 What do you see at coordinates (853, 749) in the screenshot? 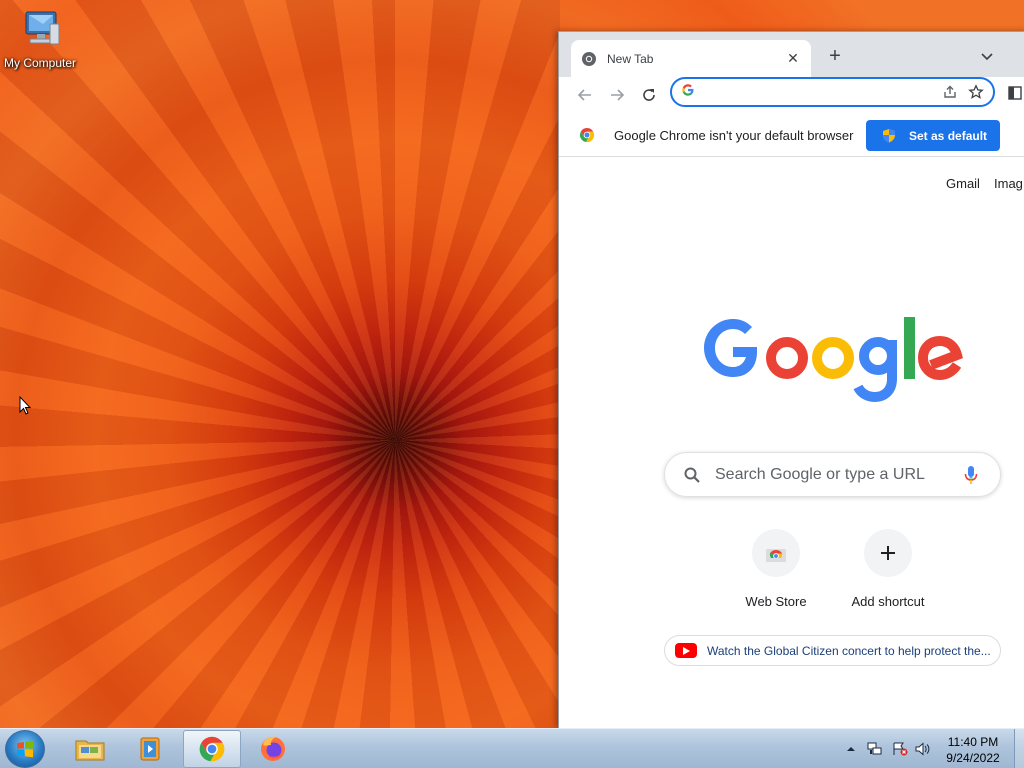
I see `show-hidden-icon` at bounding box center [853, 749].